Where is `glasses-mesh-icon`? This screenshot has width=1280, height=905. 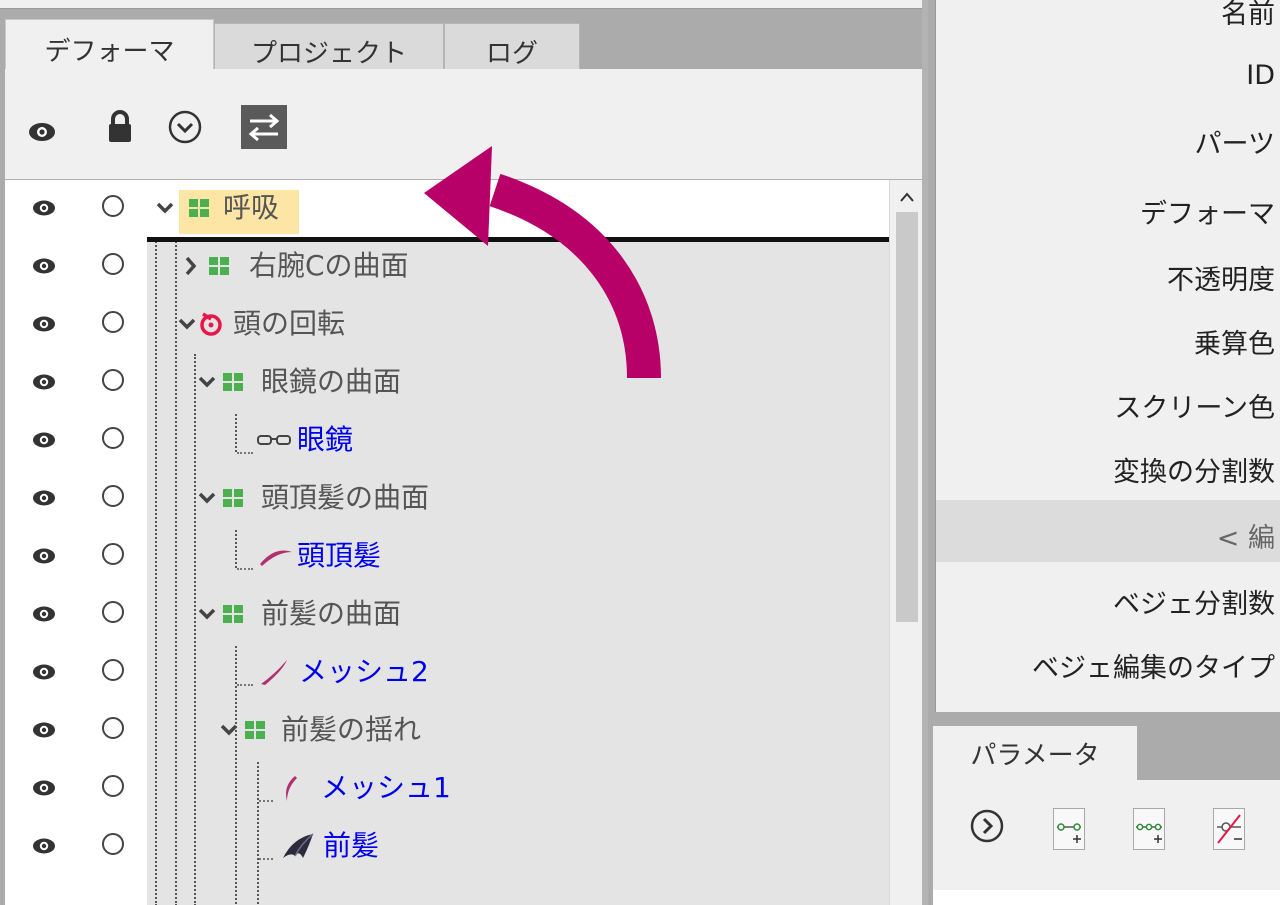 glasses-mesh-icon is located at coordinates (274, 440).